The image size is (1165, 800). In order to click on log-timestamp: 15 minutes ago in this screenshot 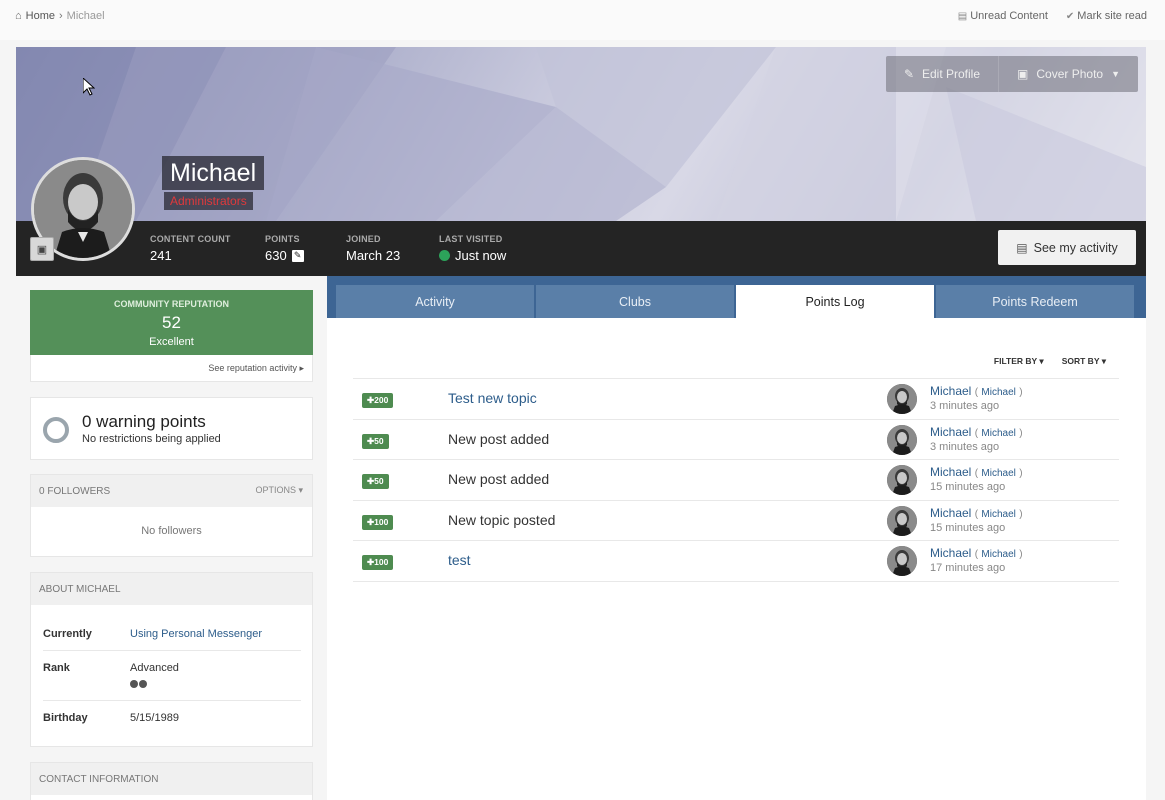, I will do `click(968, 527)`.